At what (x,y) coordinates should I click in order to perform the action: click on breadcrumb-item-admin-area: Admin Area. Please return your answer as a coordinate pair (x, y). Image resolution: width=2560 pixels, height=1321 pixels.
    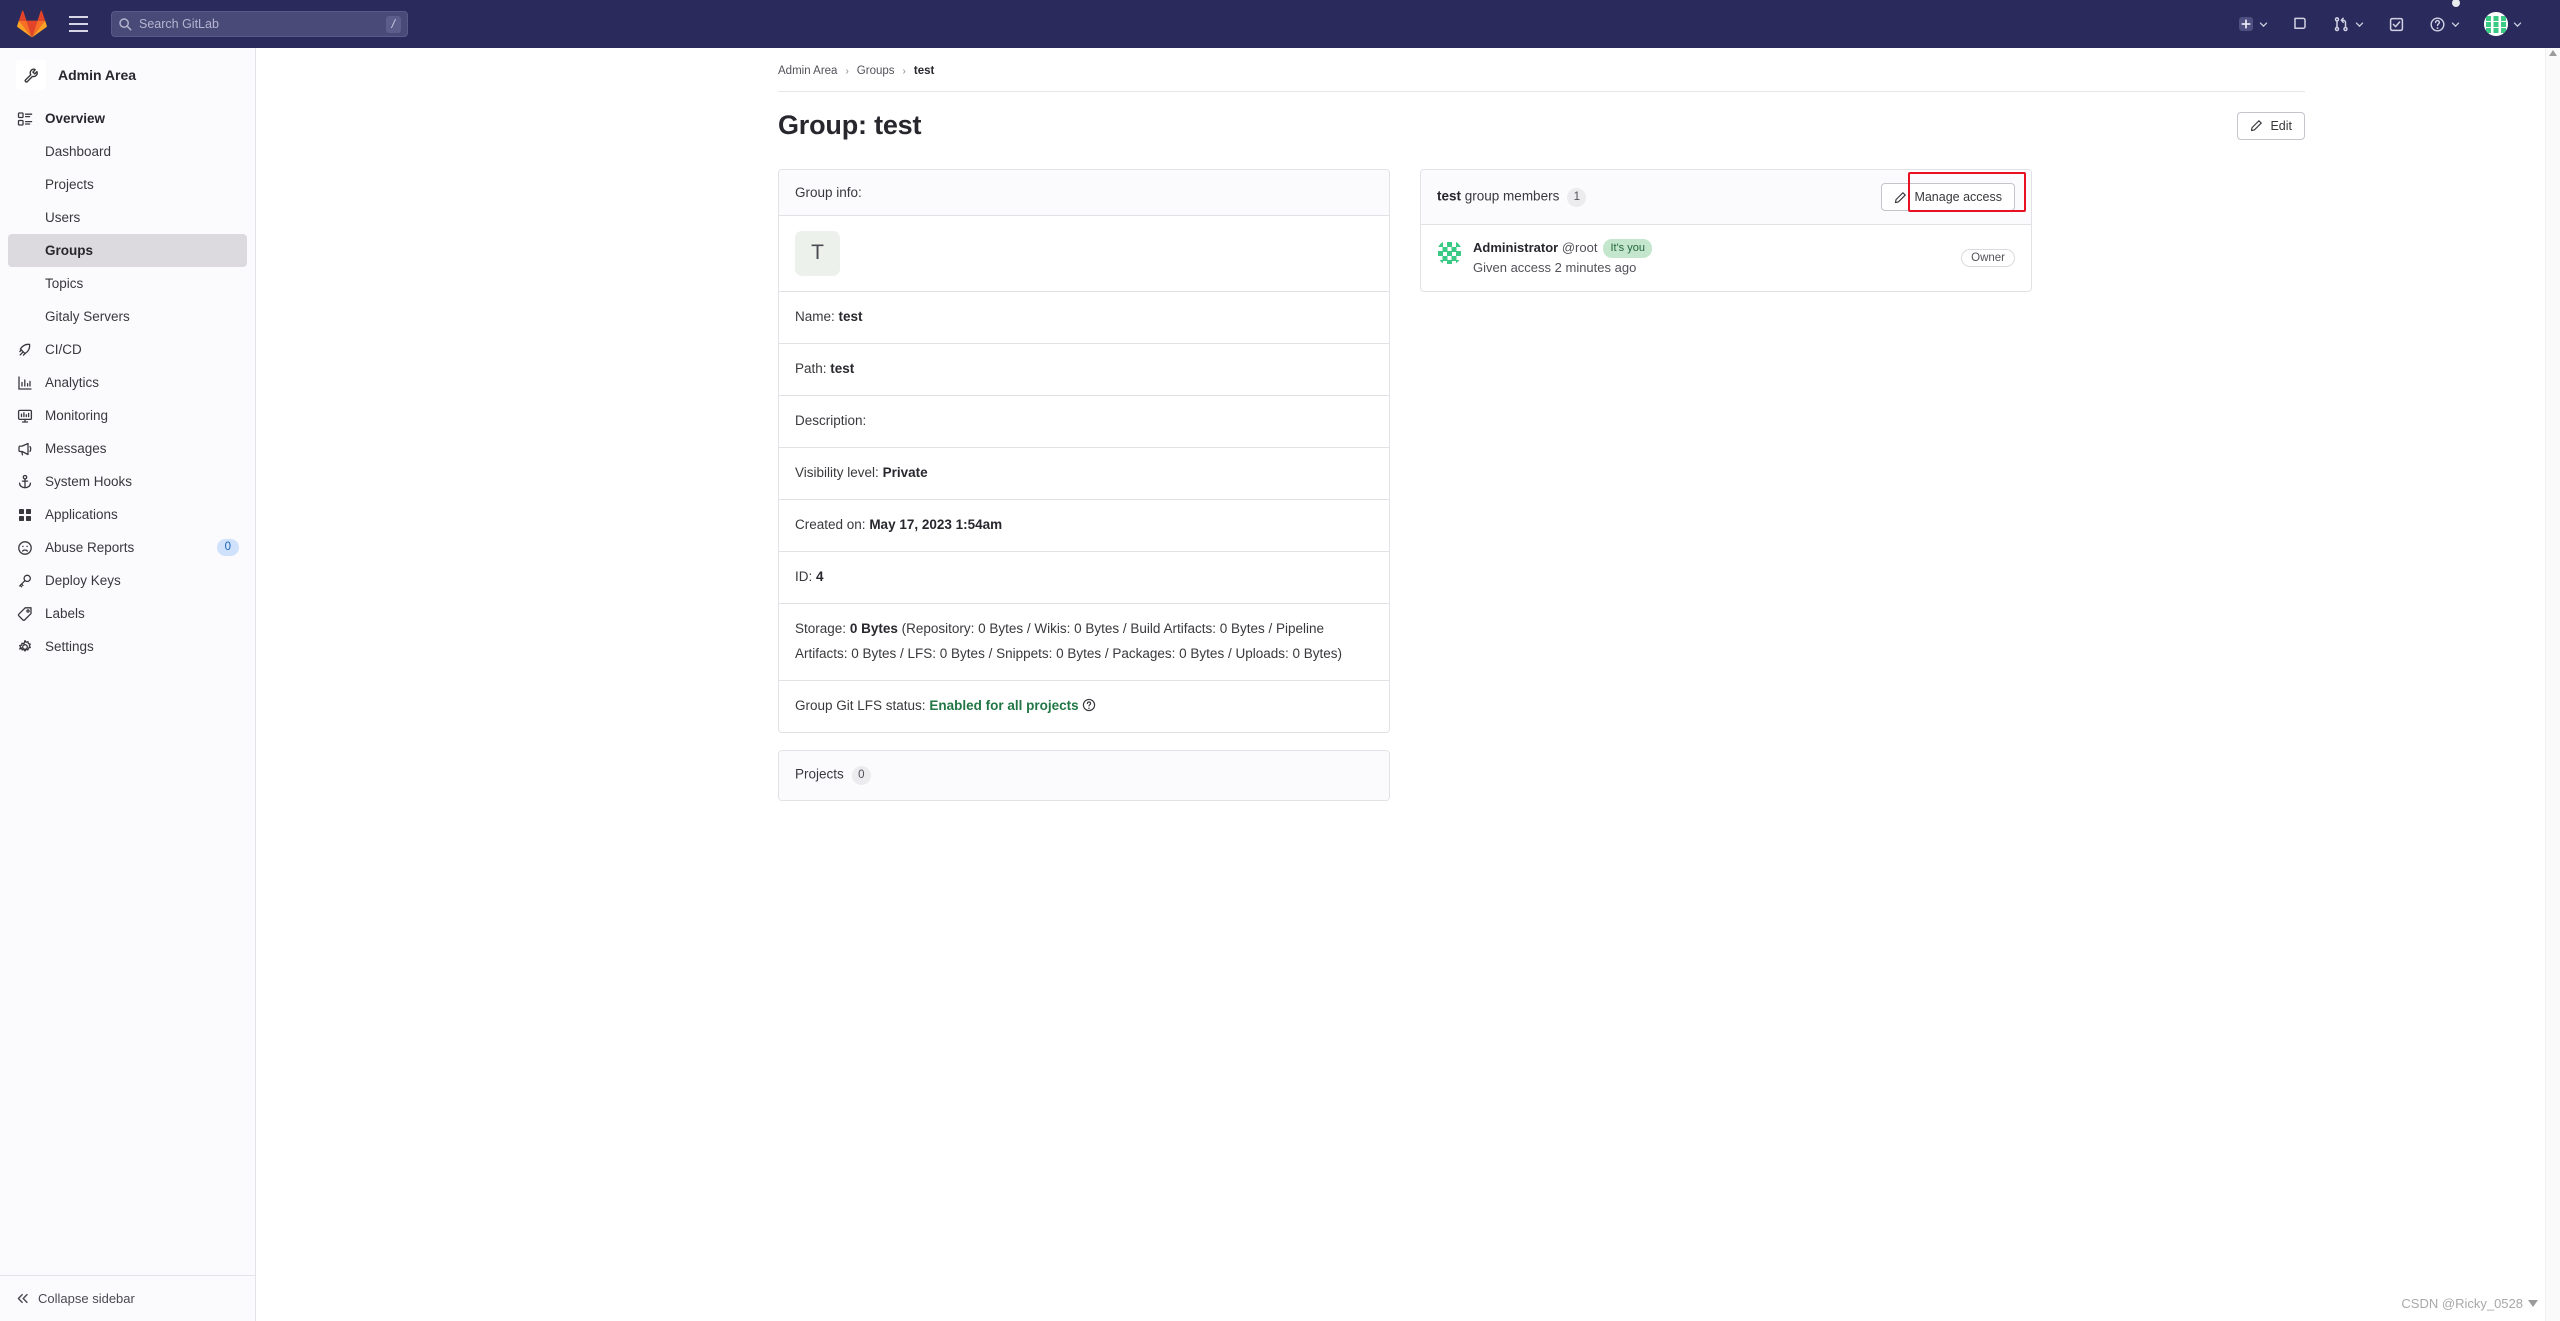
    Looking at the image, I should click on (807, 71).